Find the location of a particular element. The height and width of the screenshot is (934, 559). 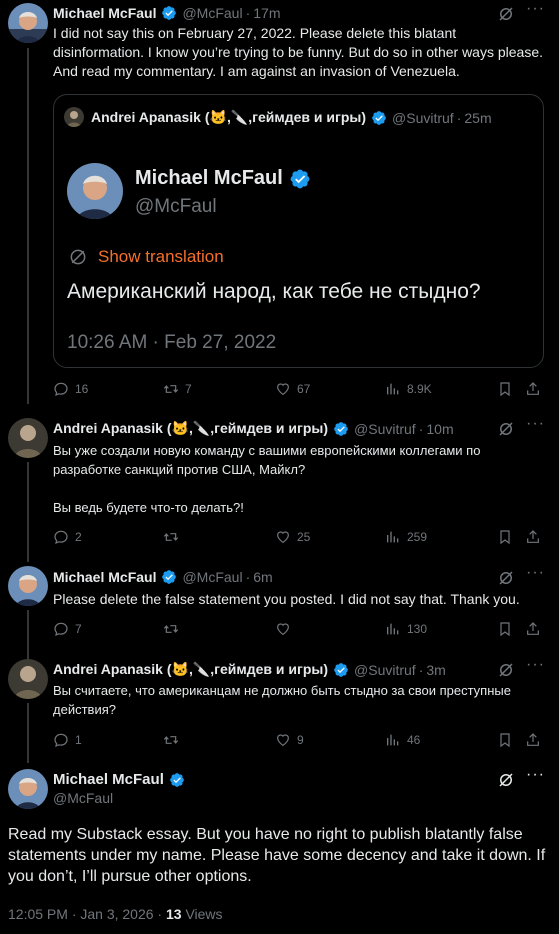

like-button is located at coordinates (286, 629).